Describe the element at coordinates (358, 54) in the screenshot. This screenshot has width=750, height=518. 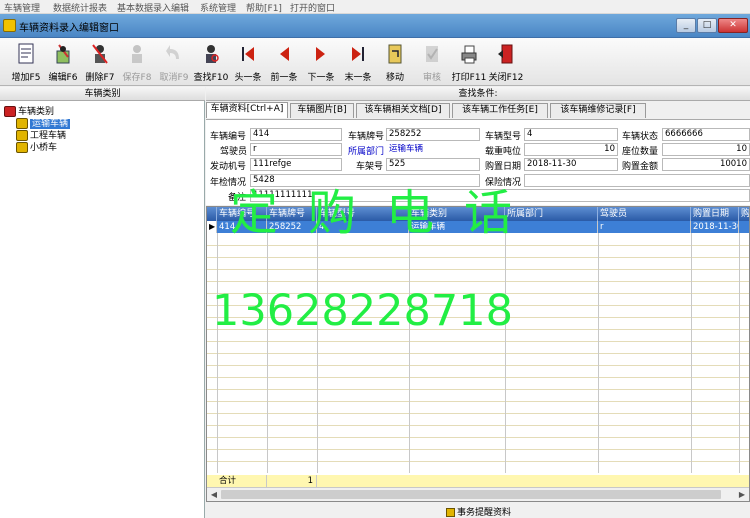
I see `last-record-icon` at that location.